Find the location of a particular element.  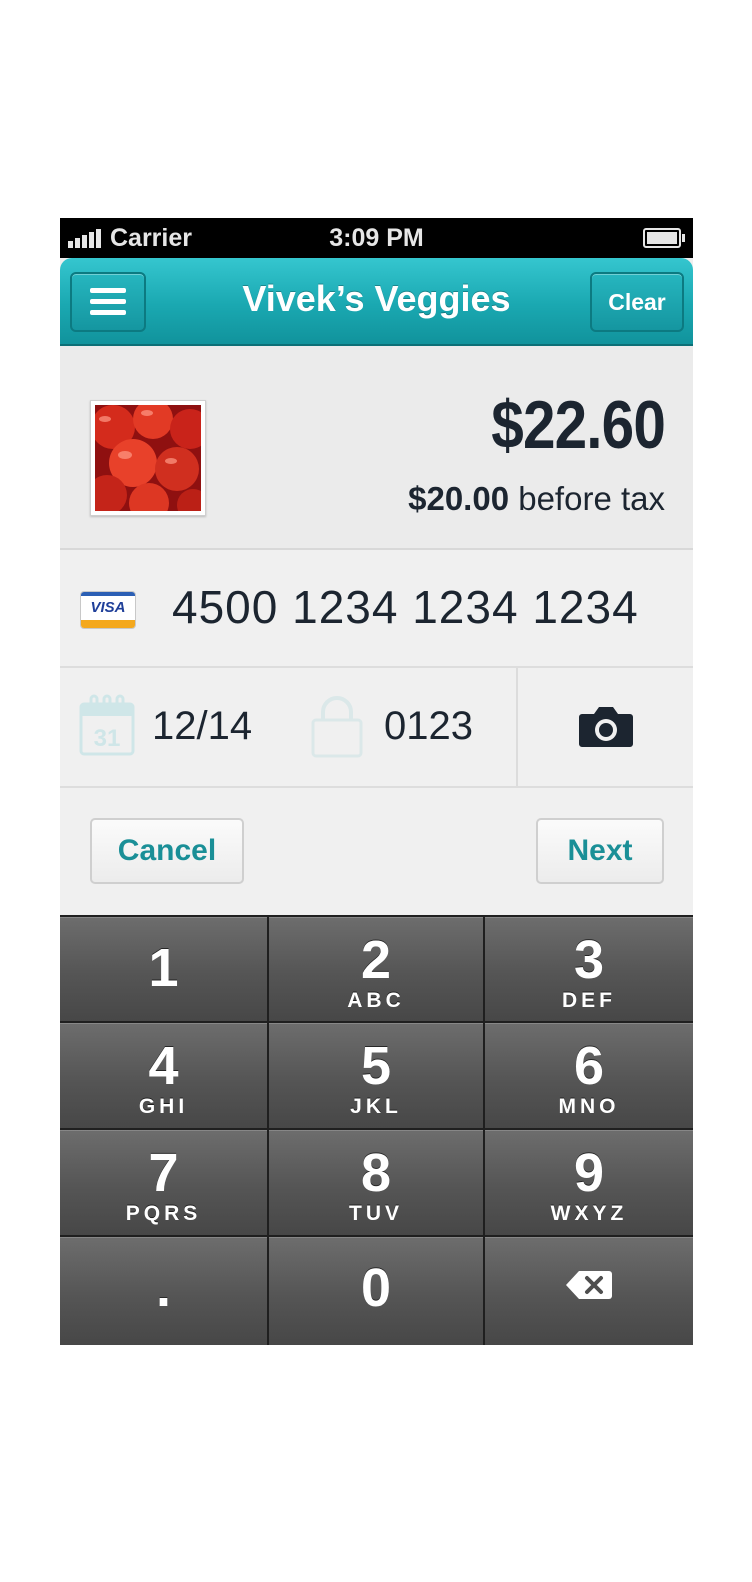

status-bar: Carrier 3:09 PM is located at coordinates (376, 238).